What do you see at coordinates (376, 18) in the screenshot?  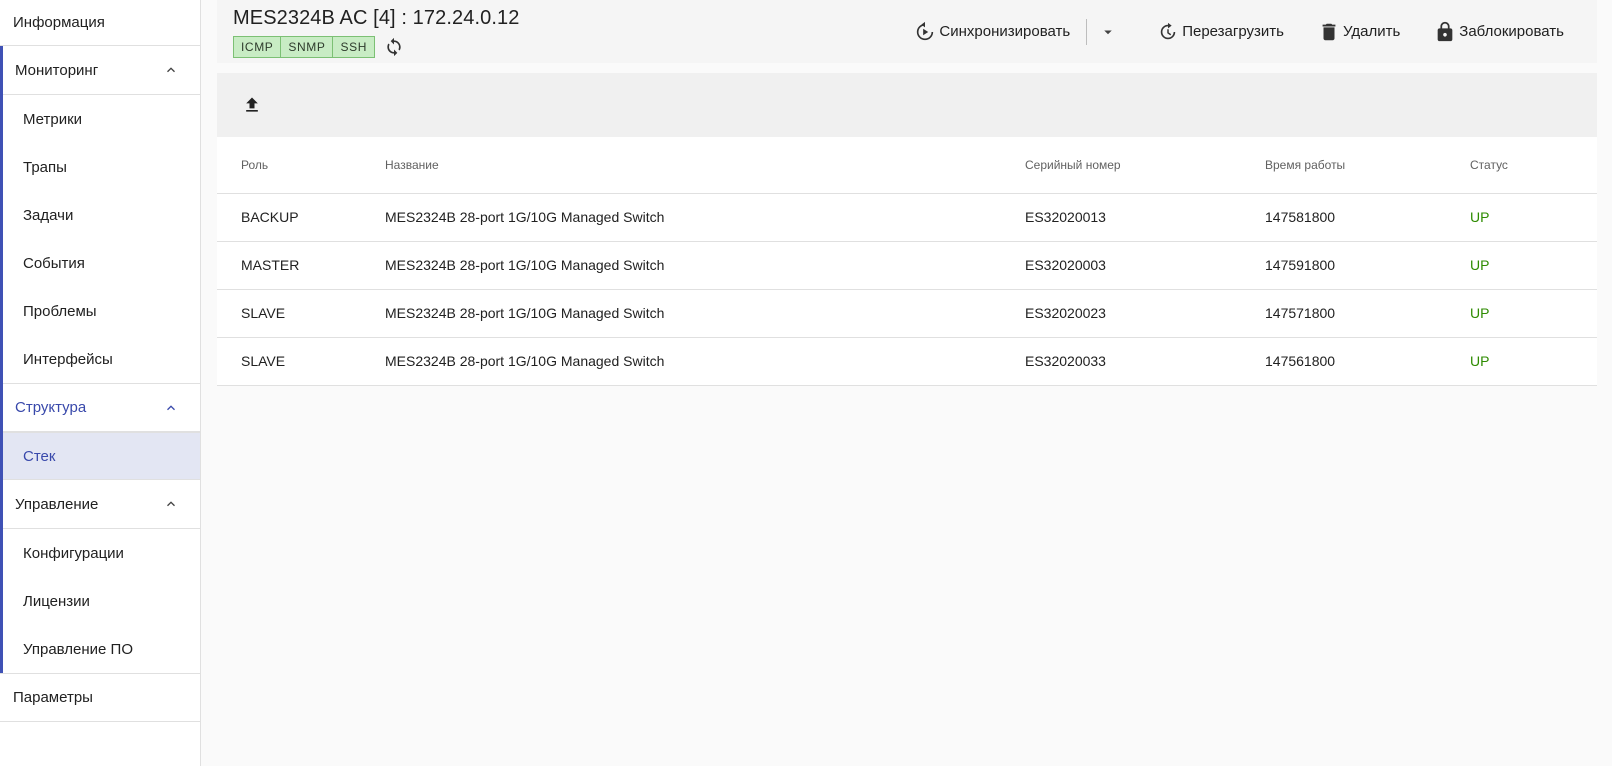 I see `page-title: MES2324B AC [4] : 172.24.0.12` at bounding box center [376, 18].